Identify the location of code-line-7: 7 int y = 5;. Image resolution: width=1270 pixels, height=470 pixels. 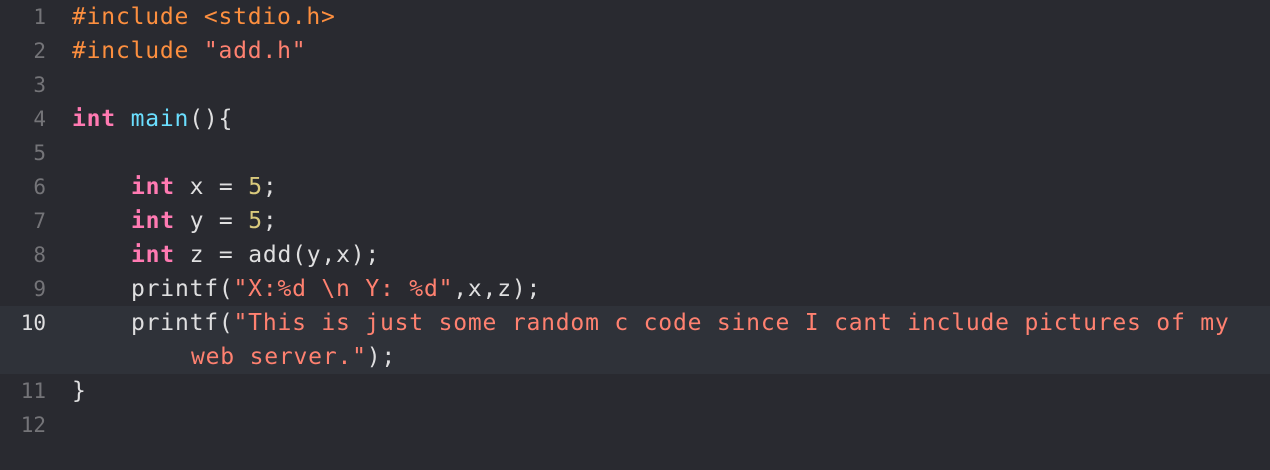
(635, 221).